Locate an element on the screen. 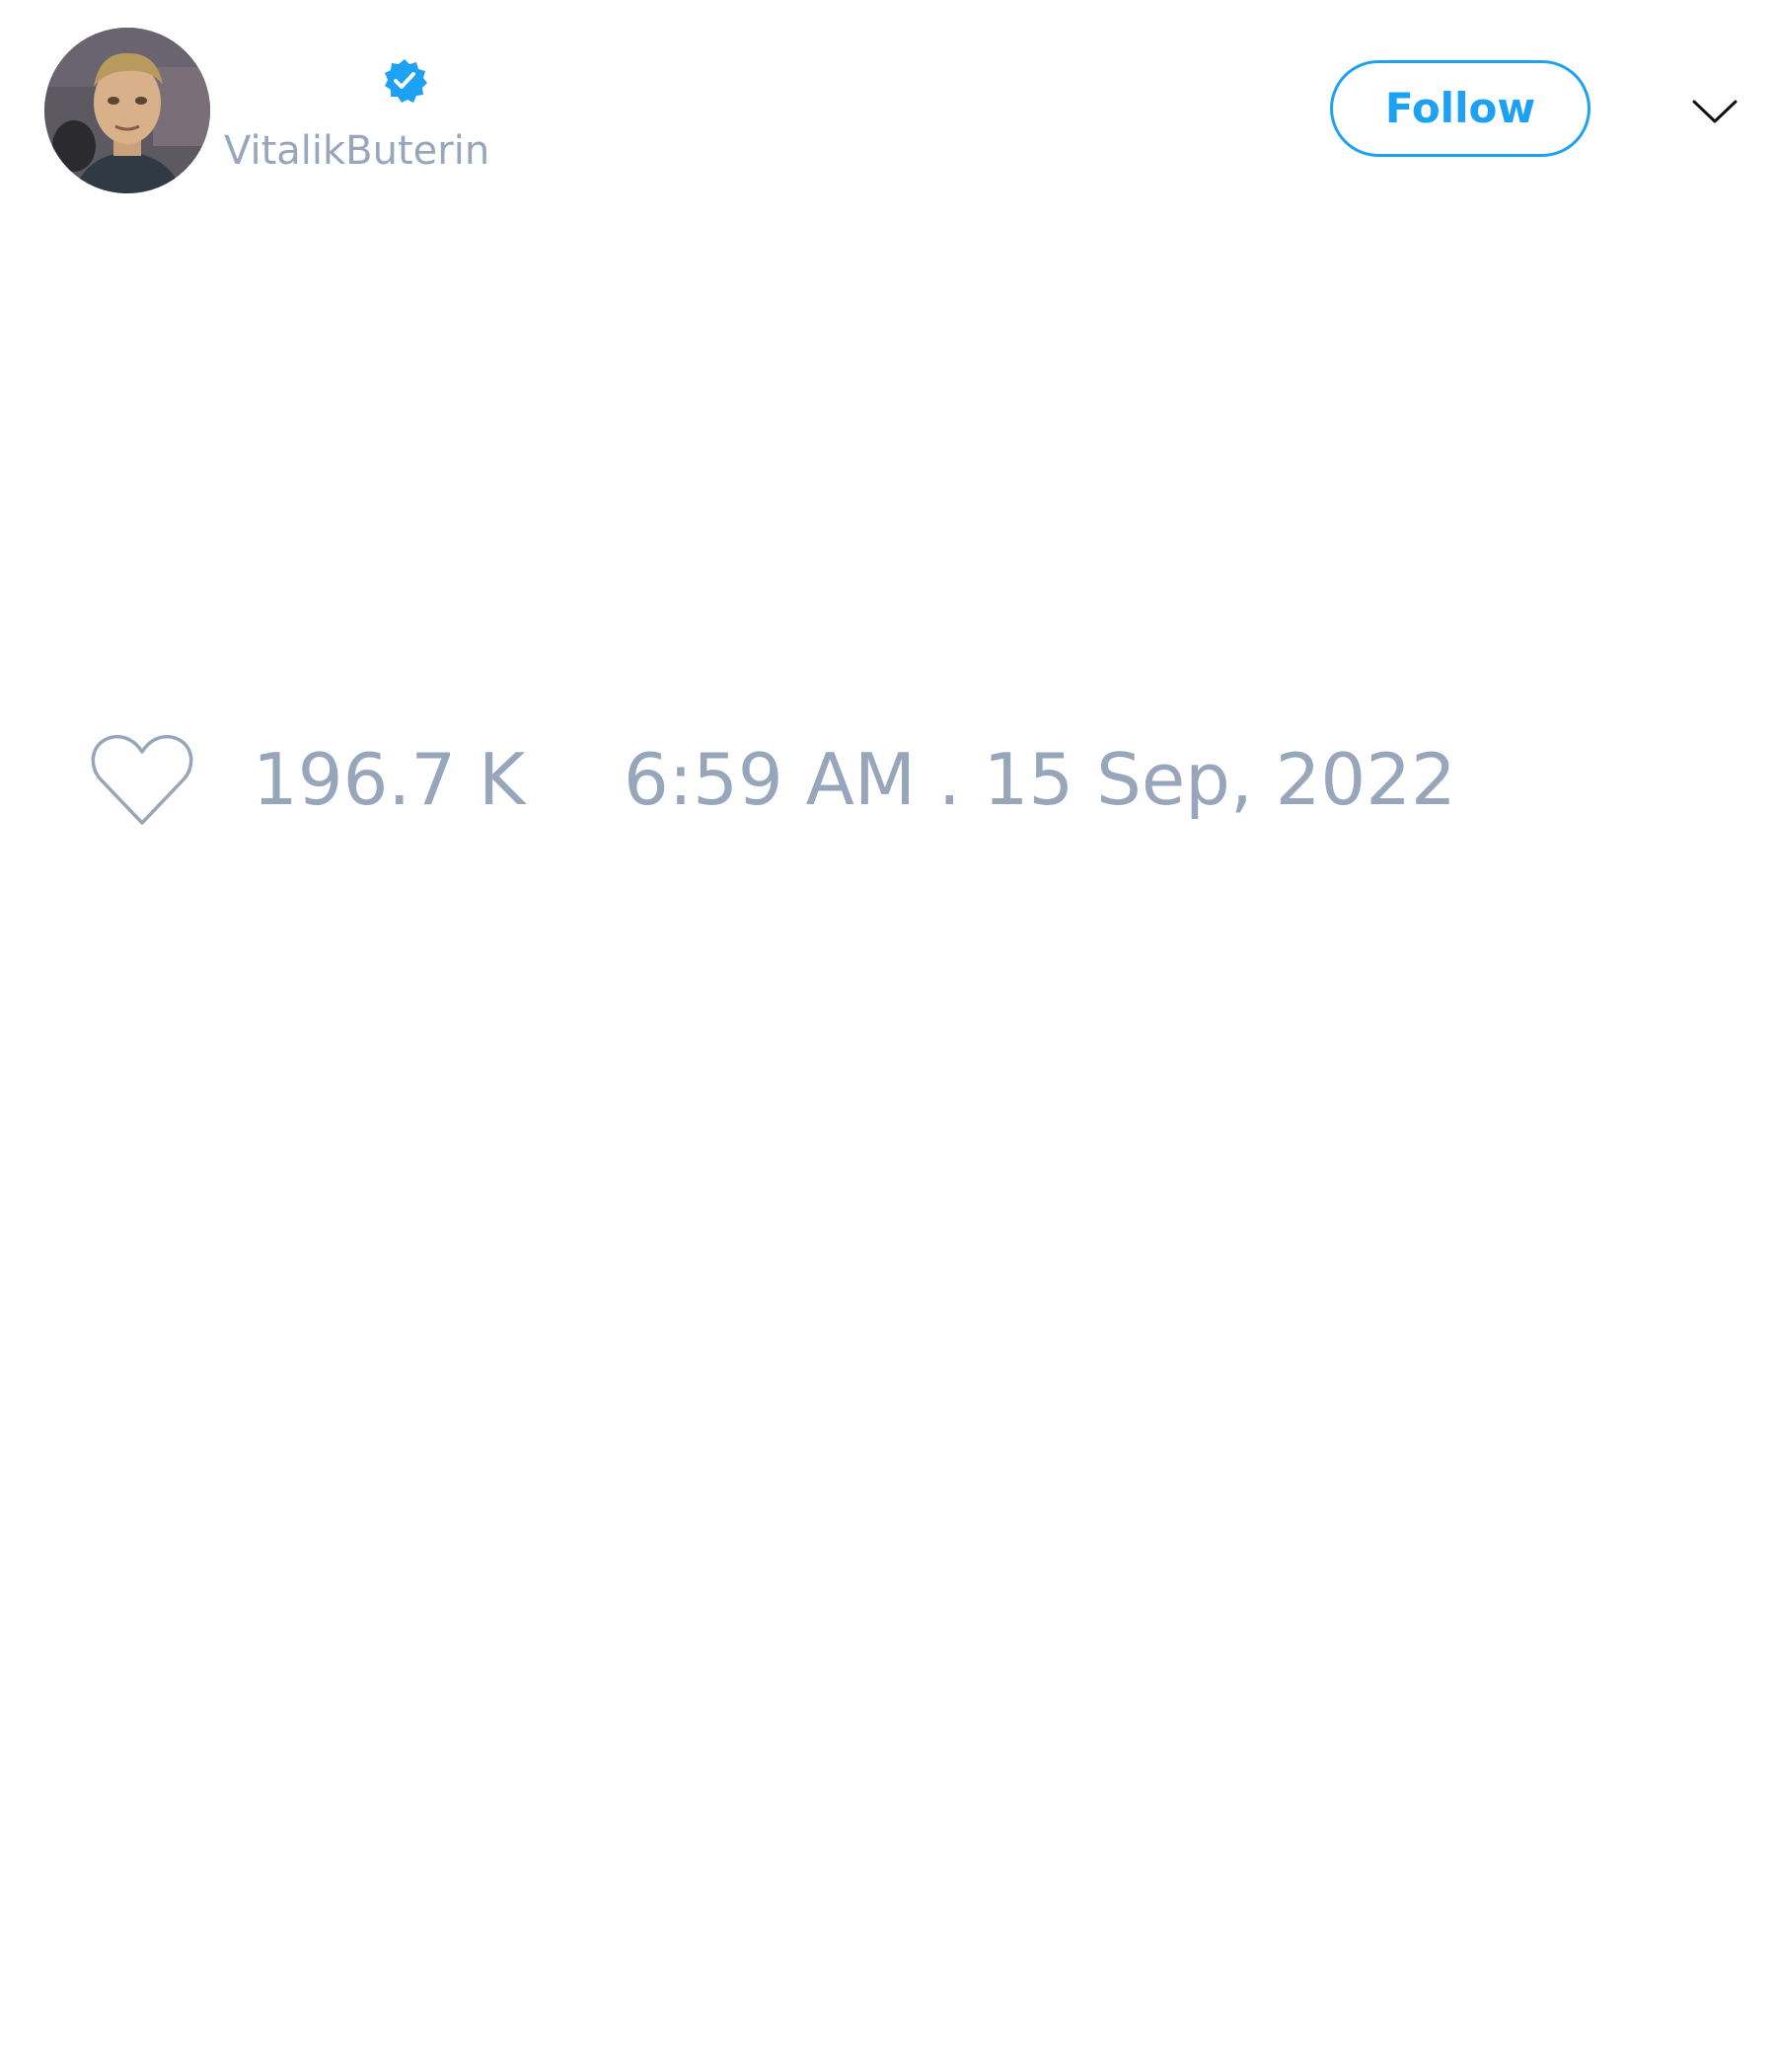 The width and height of the screenshot is (1776, 2072). like-count: 196.7 K is located at coordinates (390, 780).